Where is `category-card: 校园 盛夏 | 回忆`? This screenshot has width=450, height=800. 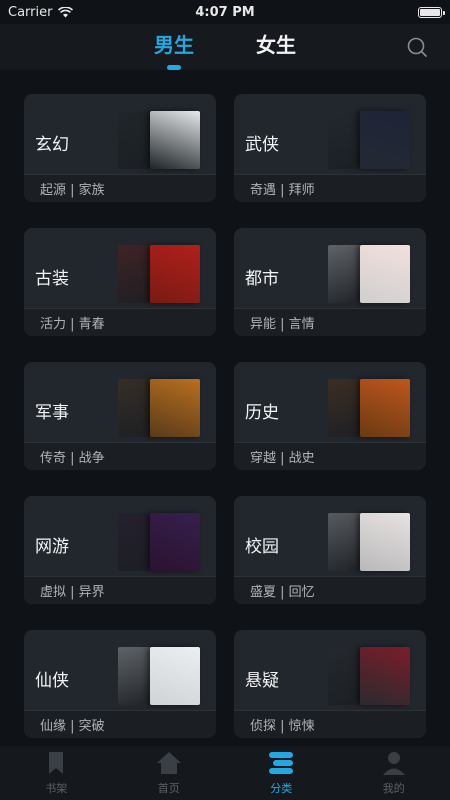
category-card: 校园 盛夏 | 回忆 is located at coordinates (330, 550).